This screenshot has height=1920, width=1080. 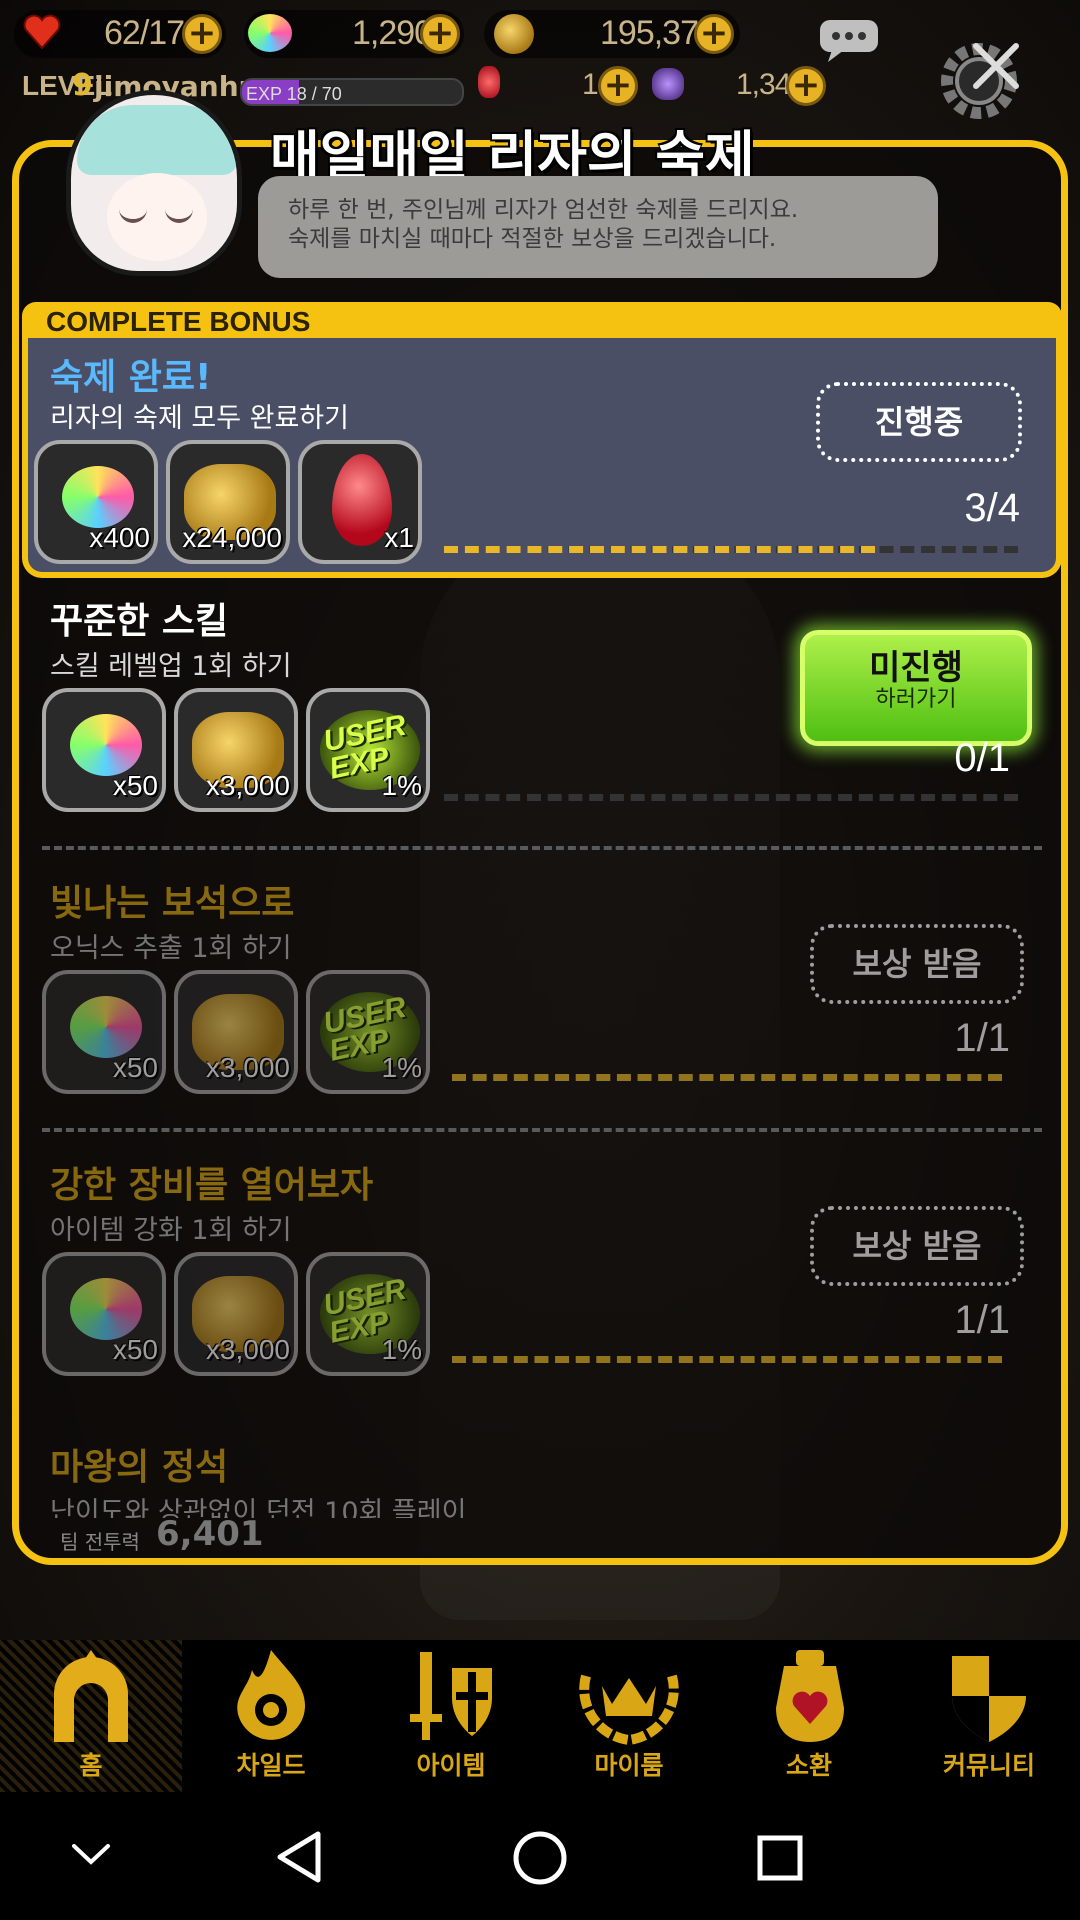 I want to click on sword-shield-icon, so click(x=451, y=1696).